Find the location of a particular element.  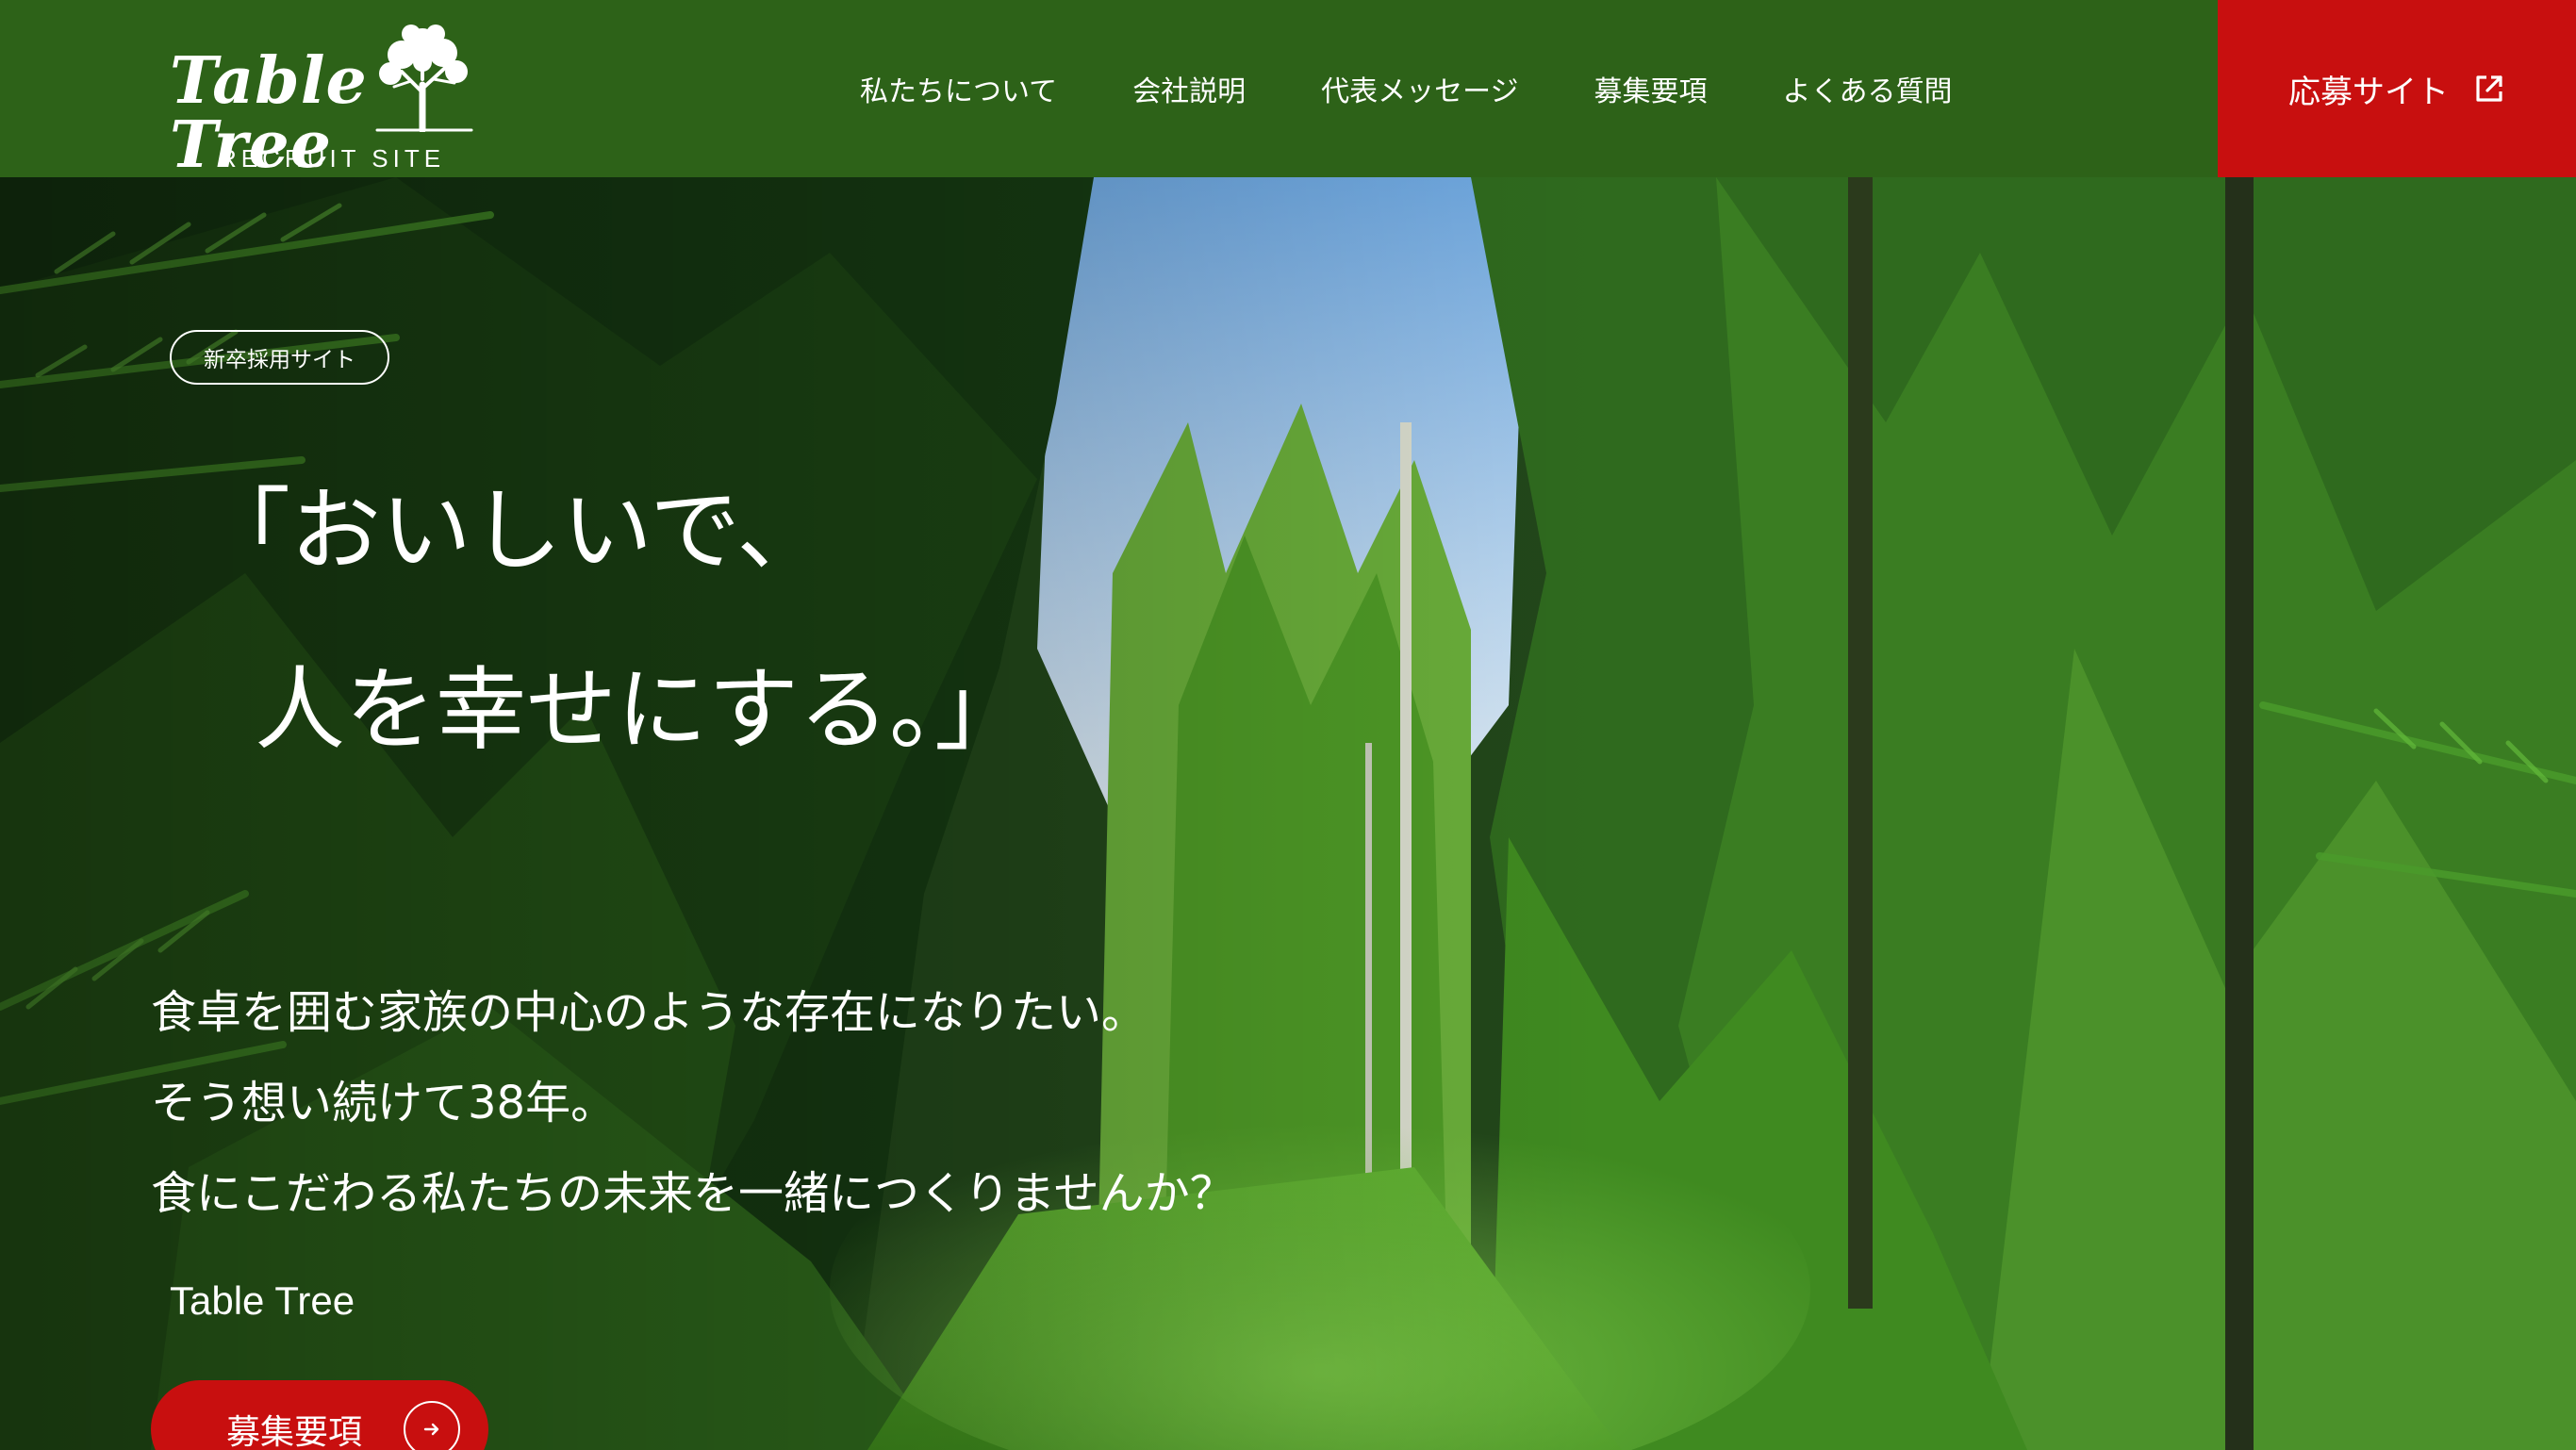

nav-faq: よくある質問 is located at coordinates (1868, 89).